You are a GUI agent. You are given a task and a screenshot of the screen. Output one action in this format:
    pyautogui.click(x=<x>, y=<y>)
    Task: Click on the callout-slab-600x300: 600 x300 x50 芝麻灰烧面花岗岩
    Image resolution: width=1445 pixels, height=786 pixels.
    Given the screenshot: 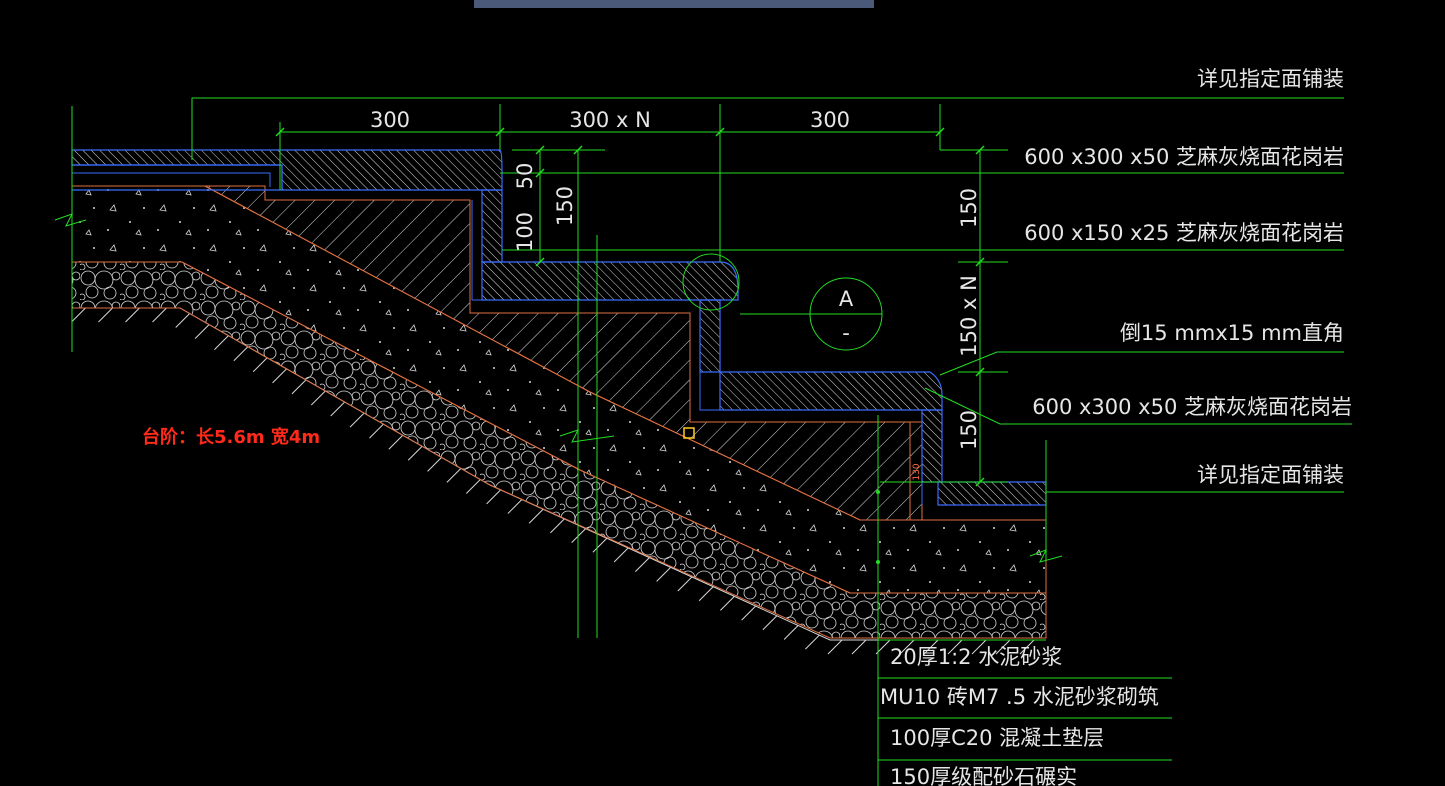 What is the action you would take?
    pyautogui.click(x=1184, y=157)
    